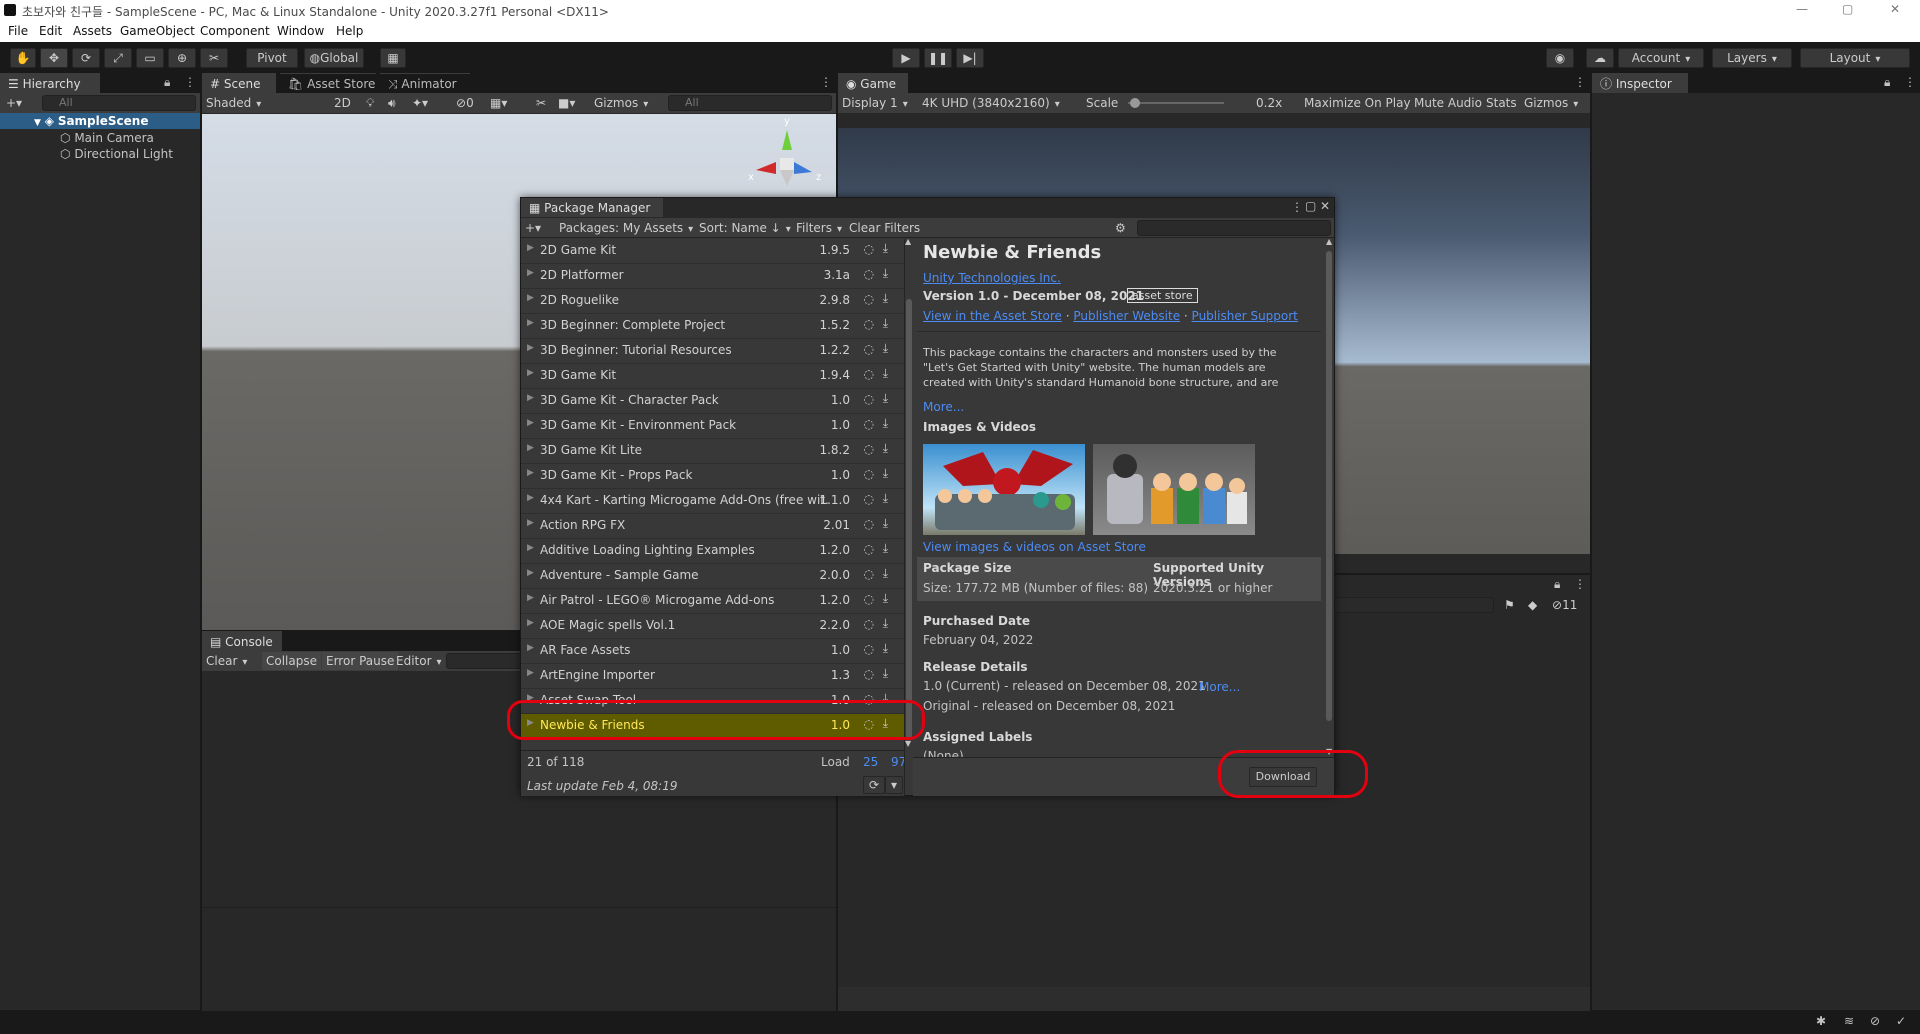 The image size is (1920, 1034). What do you see at coordinates (1245, 316) in the screenshot?
I see `publisher-support-link: Publisher Support` at bounding box center [1245, 316].